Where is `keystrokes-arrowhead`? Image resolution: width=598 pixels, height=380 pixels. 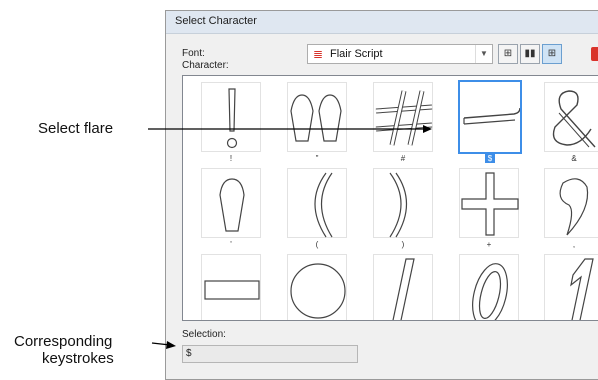 keystrokes-arrowhead is located at coordinates (171, 345).